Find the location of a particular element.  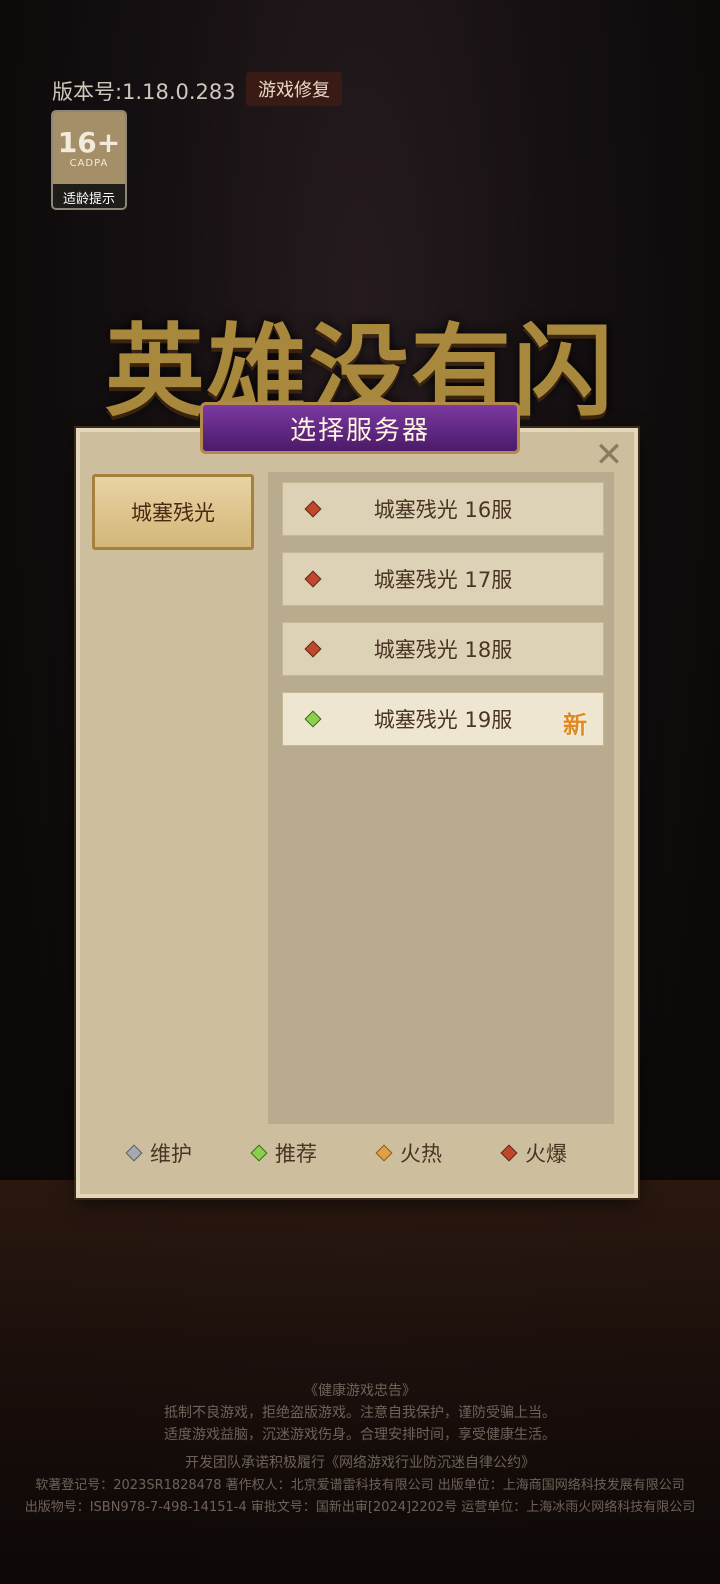

legend-recommended: 推荐 is located at coordinates (283, 1153).